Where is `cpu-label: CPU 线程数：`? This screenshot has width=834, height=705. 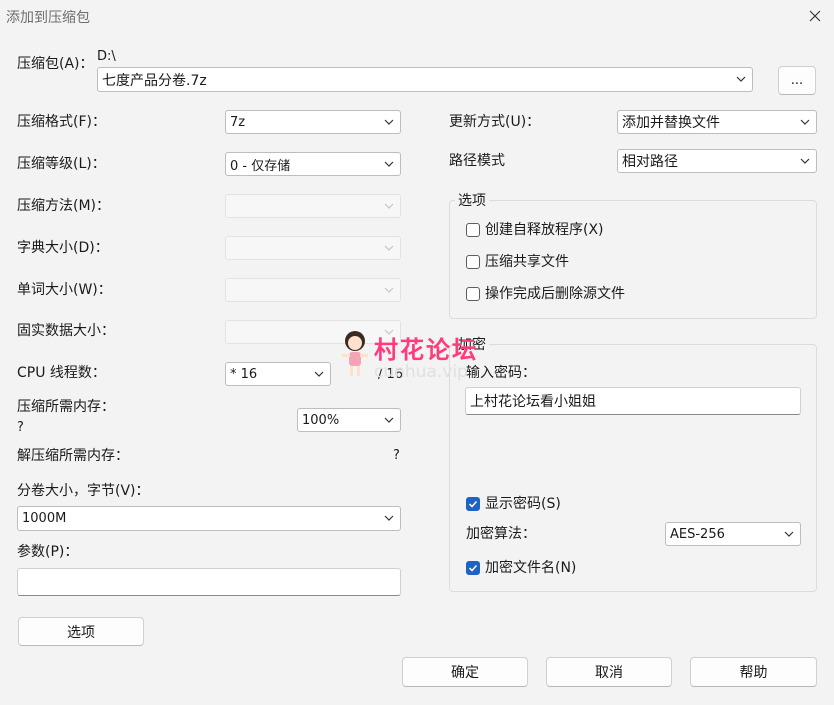
cpu-label: CPU 线程数： is located at coordinates (61, 373).